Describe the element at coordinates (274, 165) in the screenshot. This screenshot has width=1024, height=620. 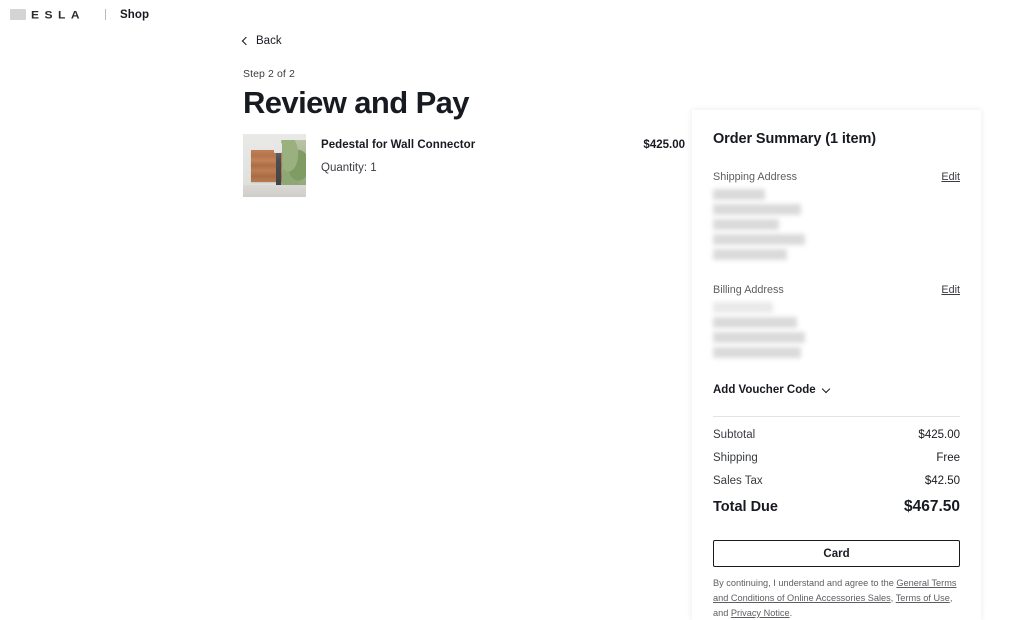
I see `product-thumbnail` at that location.